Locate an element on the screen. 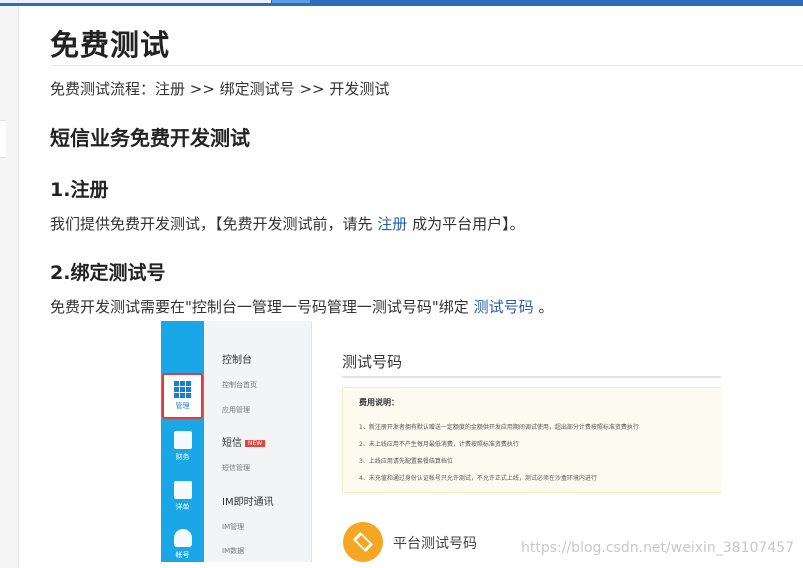 Image resolution: width=803 pixels, height=568 pixels. step1-text-after: 成为平台用户】。 is located at coordinates (468, 224).